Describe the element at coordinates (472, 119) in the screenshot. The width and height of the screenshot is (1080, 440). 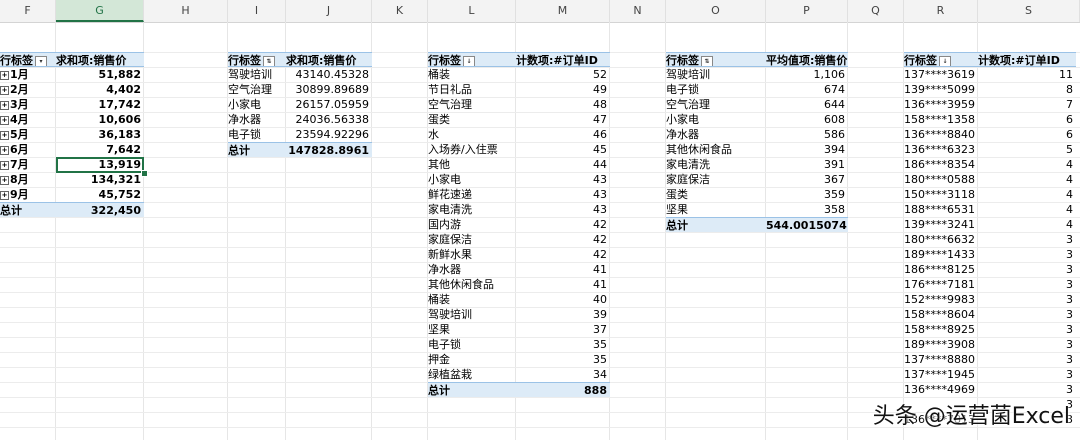
I see `pivot-row-label: 蛋类` at that location.